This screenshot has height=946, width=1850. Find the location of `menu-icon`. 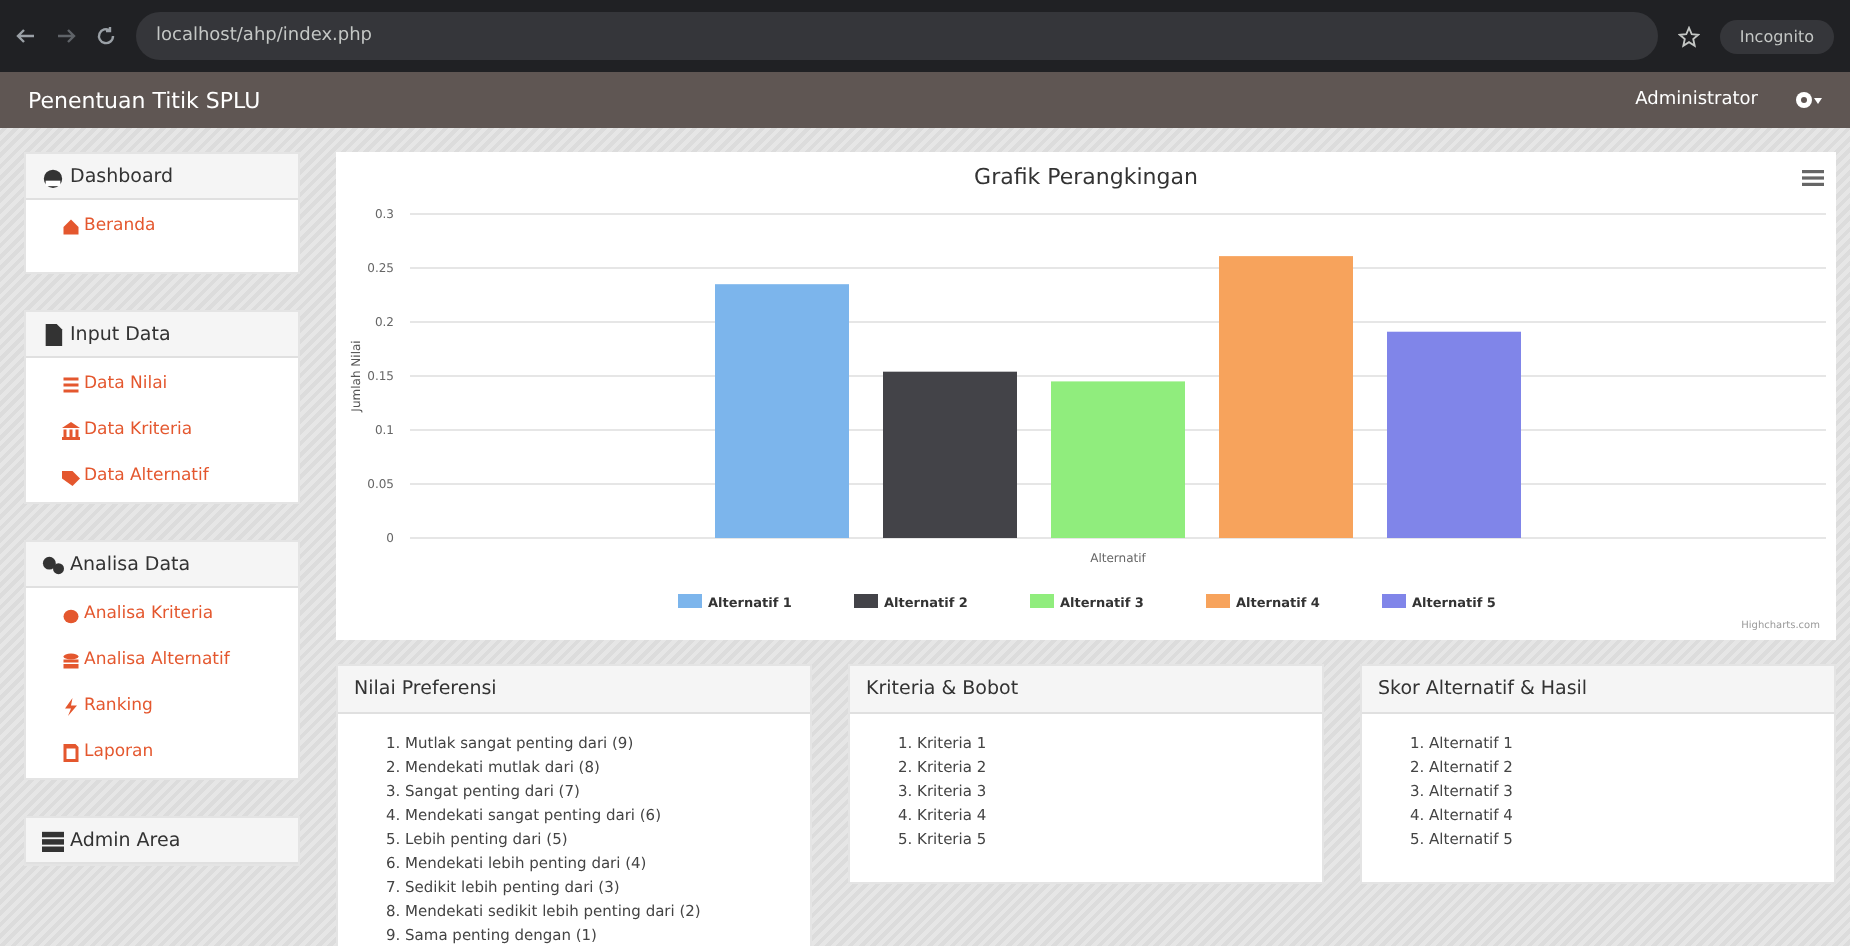

menu-icon is located at coordinates (1813, 178).